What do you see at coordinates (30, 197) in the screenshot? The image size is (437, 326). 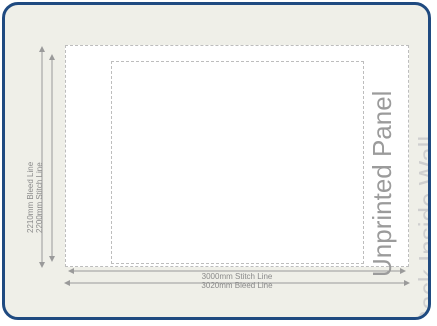 I see `height-bleed-label: 2210mm Bleed Line` at bounding box center [30, 197].